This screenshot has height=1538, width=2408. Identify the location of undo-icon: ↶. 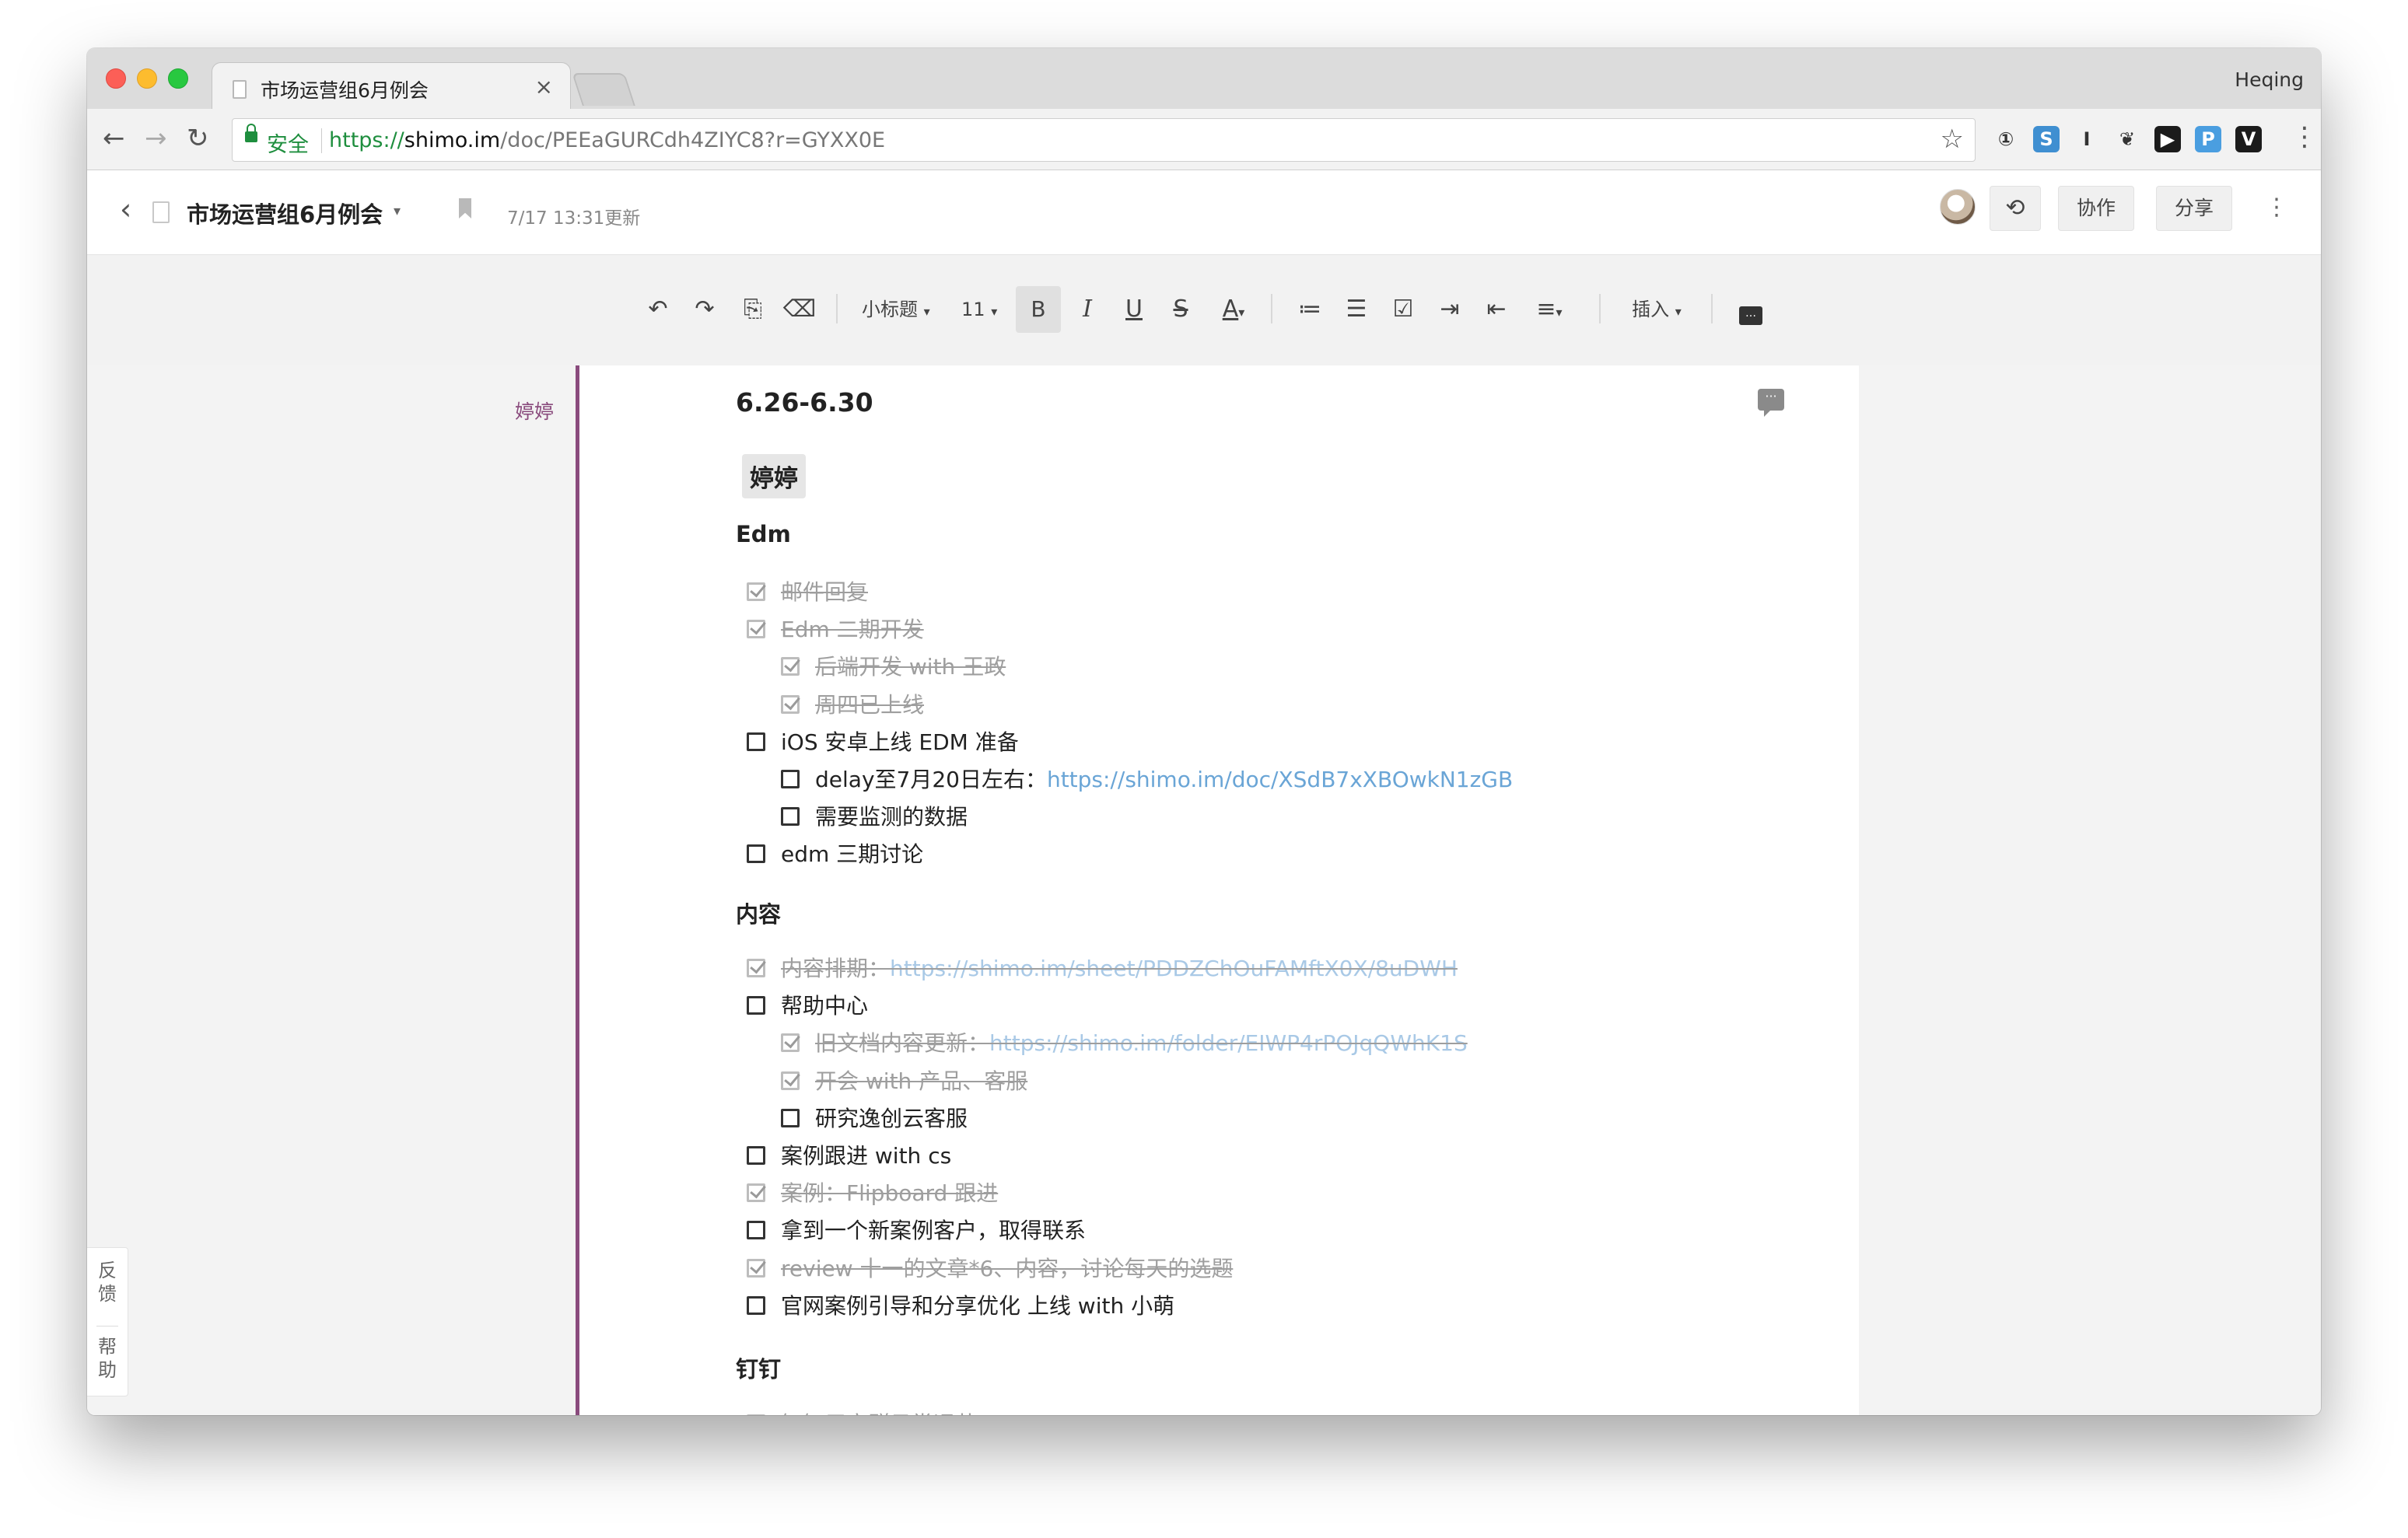
(658, 309).